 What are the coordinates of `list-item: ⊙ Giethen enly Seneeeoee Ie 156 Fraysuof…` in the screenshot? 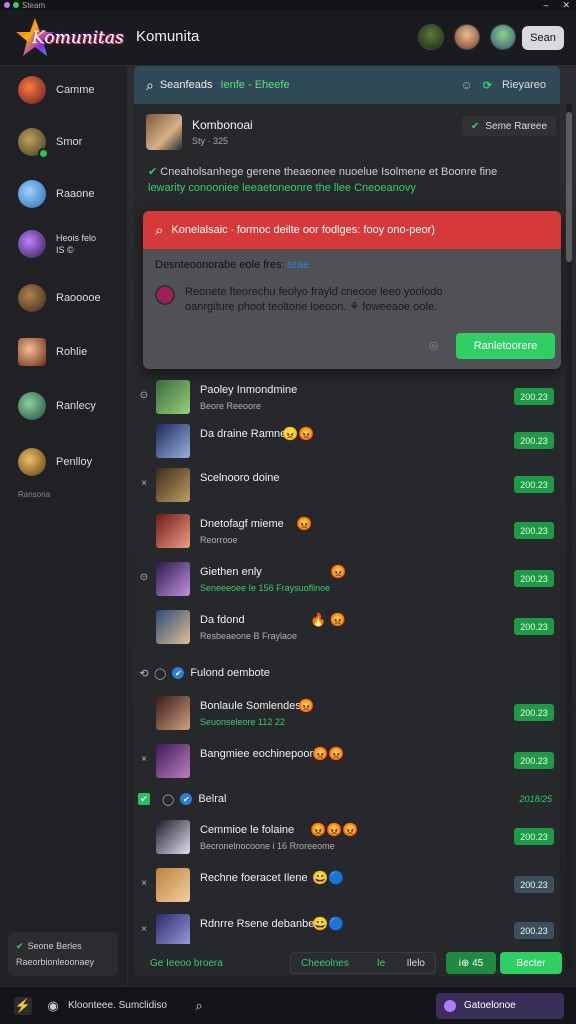 It's located at (347, 580).